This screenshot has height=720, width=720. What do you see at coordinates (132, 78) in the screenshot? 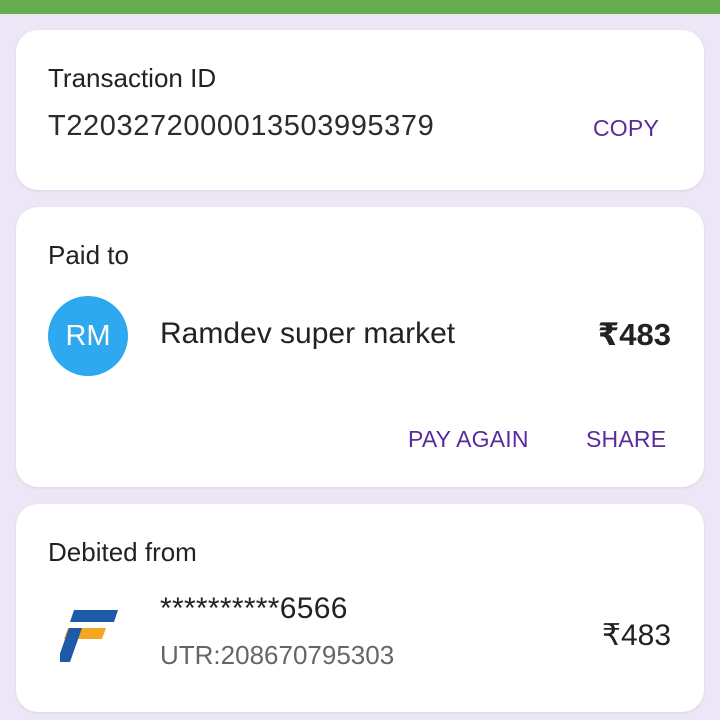
I see `transaction-id-heading: Transaction ID` at bounding box center [132, 78].